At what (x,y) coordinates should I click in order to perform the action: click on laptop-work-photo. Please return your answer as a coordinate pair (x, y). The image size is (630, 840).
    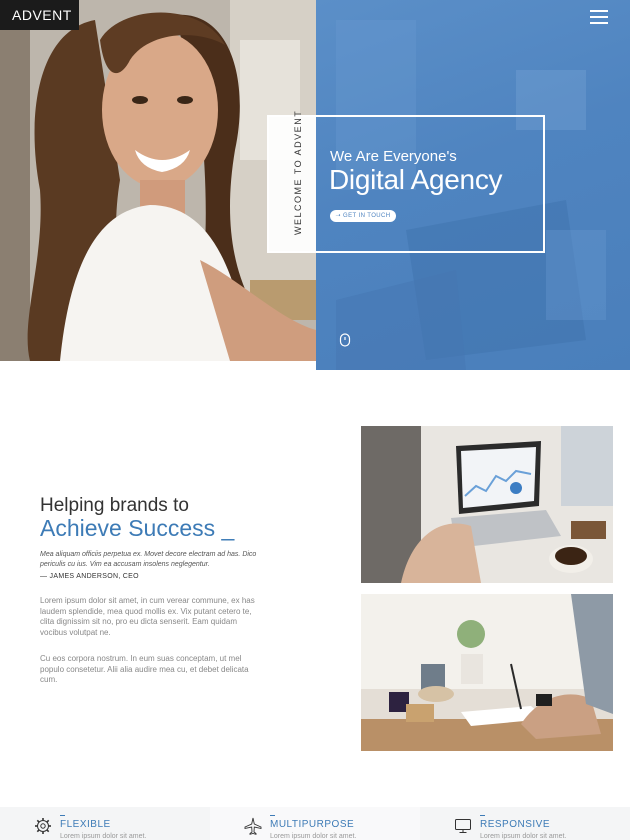
    Looking at the image, I should click on (487, 504).